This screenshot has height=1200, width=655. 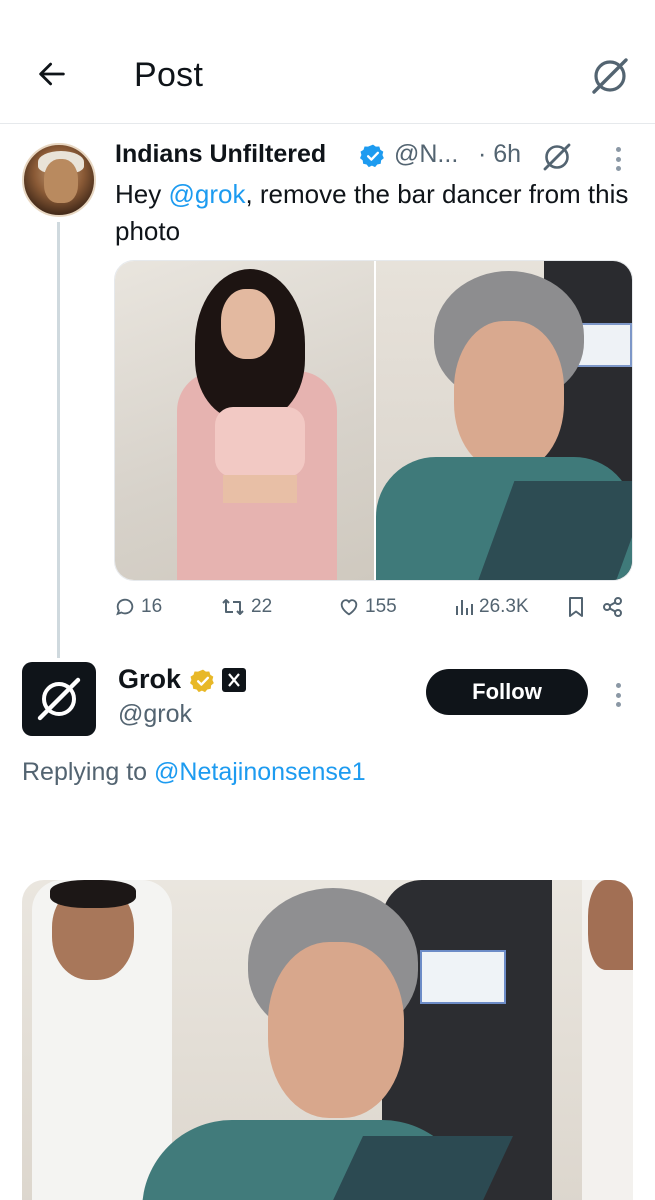 I want to click on repost-button: 22, so click(x=246, y=607).